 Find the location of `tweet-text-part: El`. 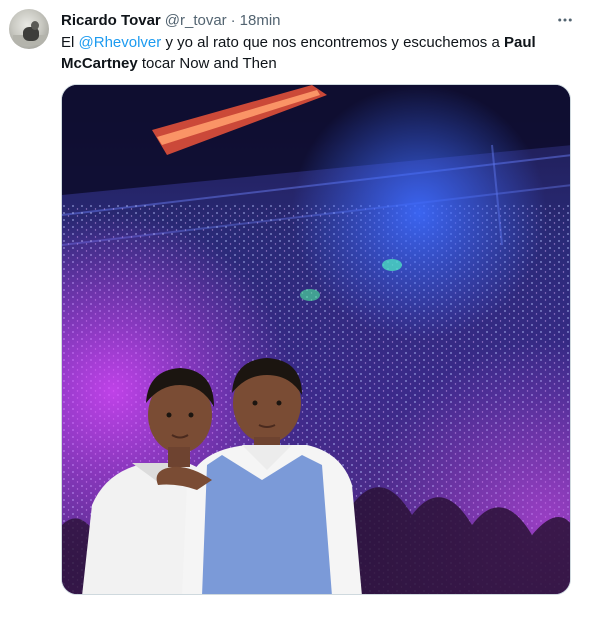

tweet-text-part: El is located at coordinates (70, 42).